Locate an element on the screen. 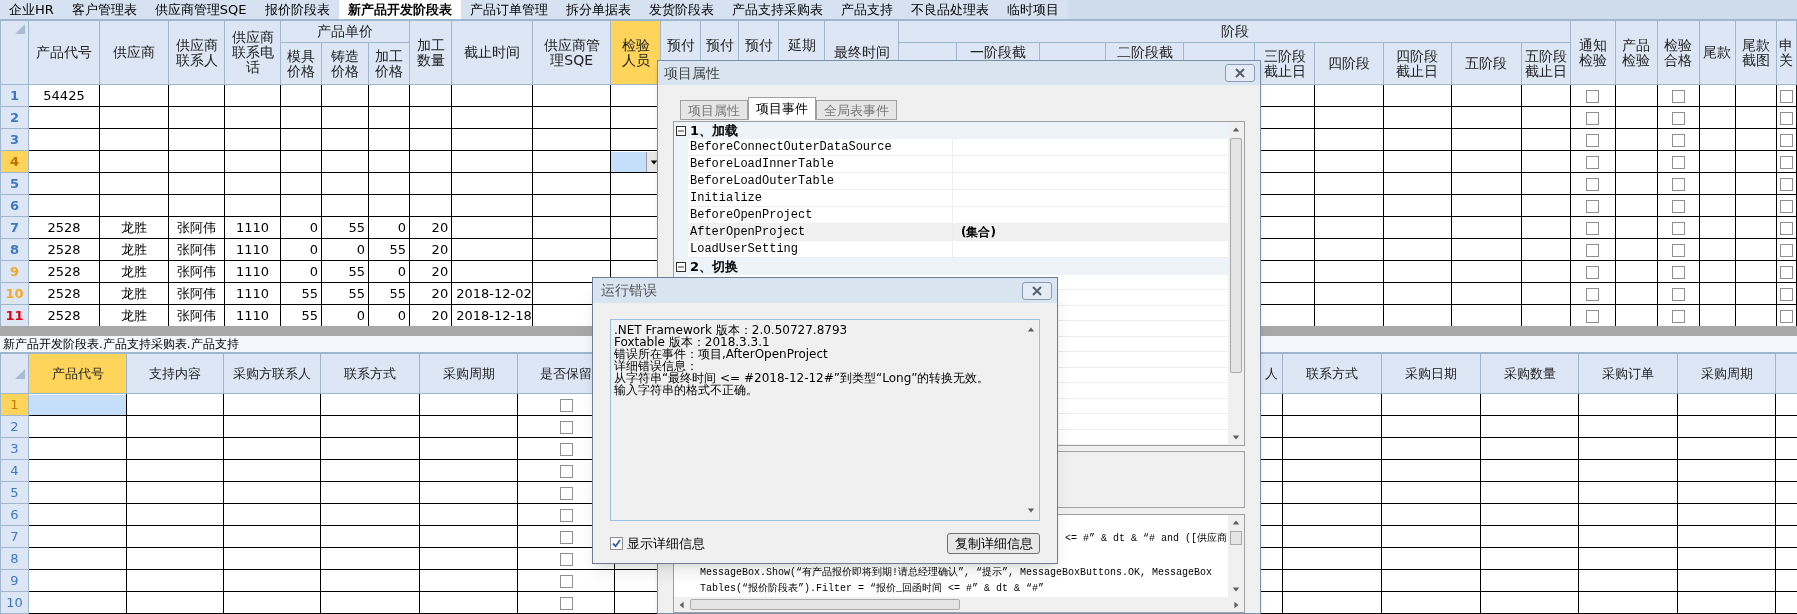  column-header: 四阶段 is located at coordinates (1349, 63).